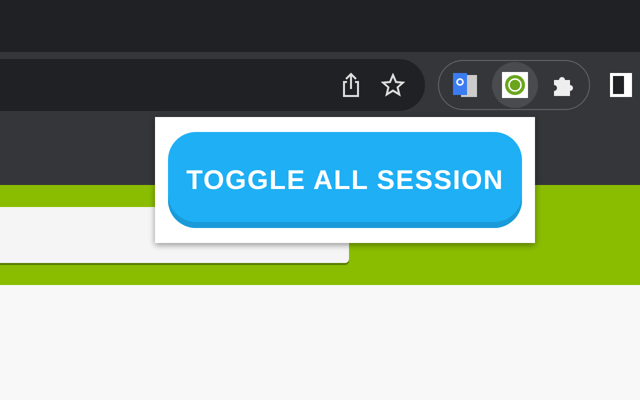 This screenshot has width=640, height=400. Describe the element at coordinates (621, 85) in the screenshot. I see `side-panel-icon` at that location.